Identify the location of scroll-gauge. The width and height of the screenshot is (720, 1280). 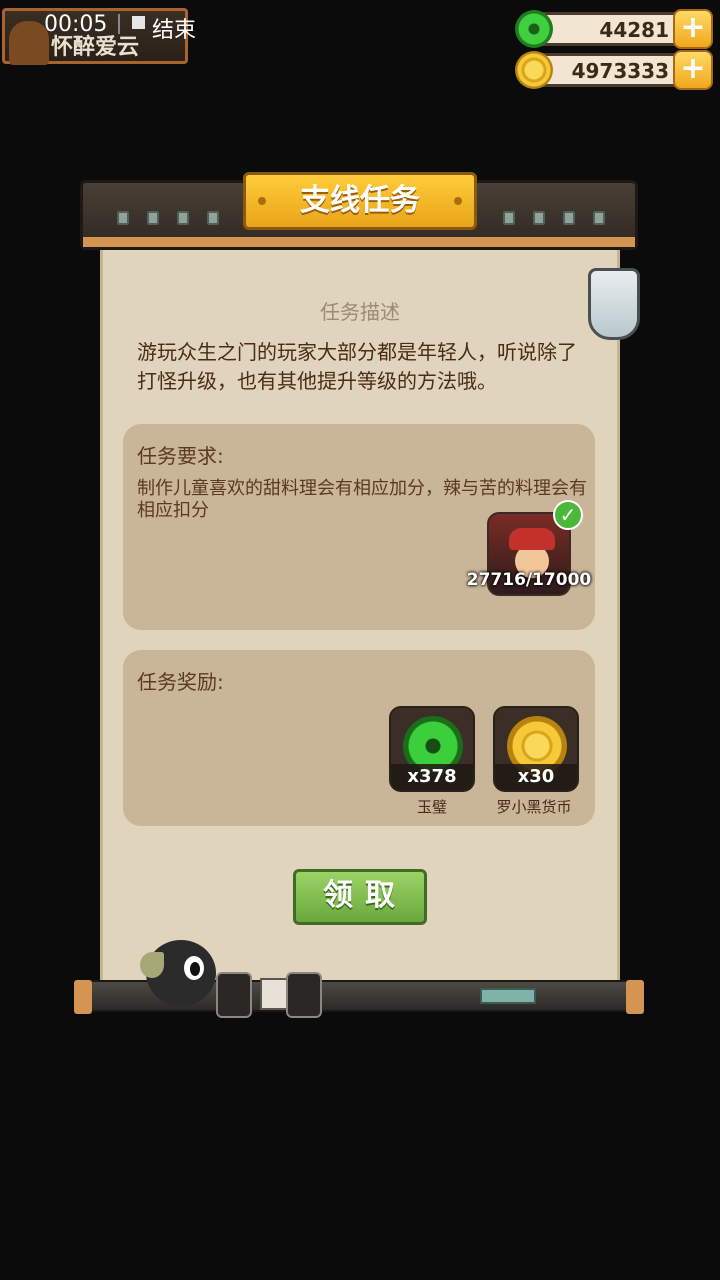
(508, 996).